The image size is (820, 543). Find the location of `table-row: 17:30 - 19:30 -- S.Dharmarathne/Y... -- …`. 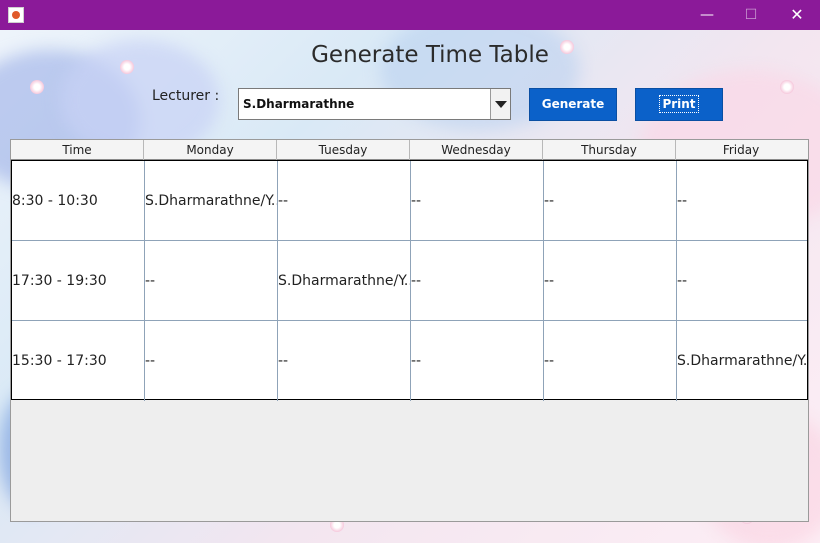

table-row: 17:30 - 19:30 -- S.Dharmarathne/Y... -- … is located at coordinates (409, 281).